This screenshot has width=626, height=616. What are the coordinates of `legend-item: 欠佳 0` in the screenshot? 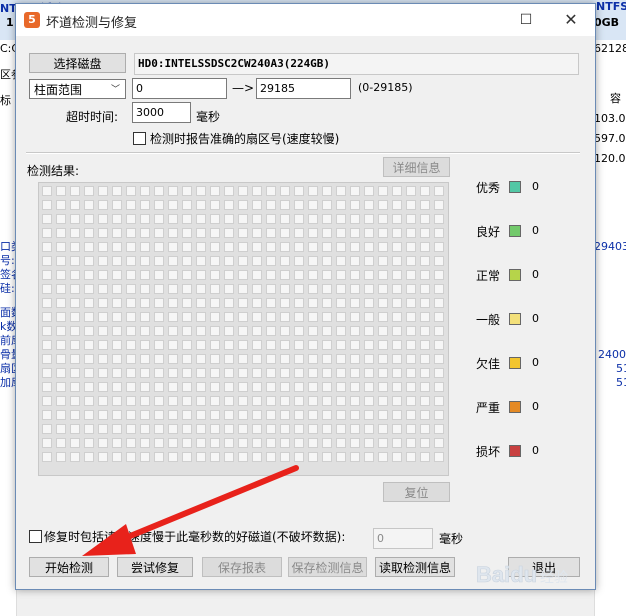 It's located at (521, 364).